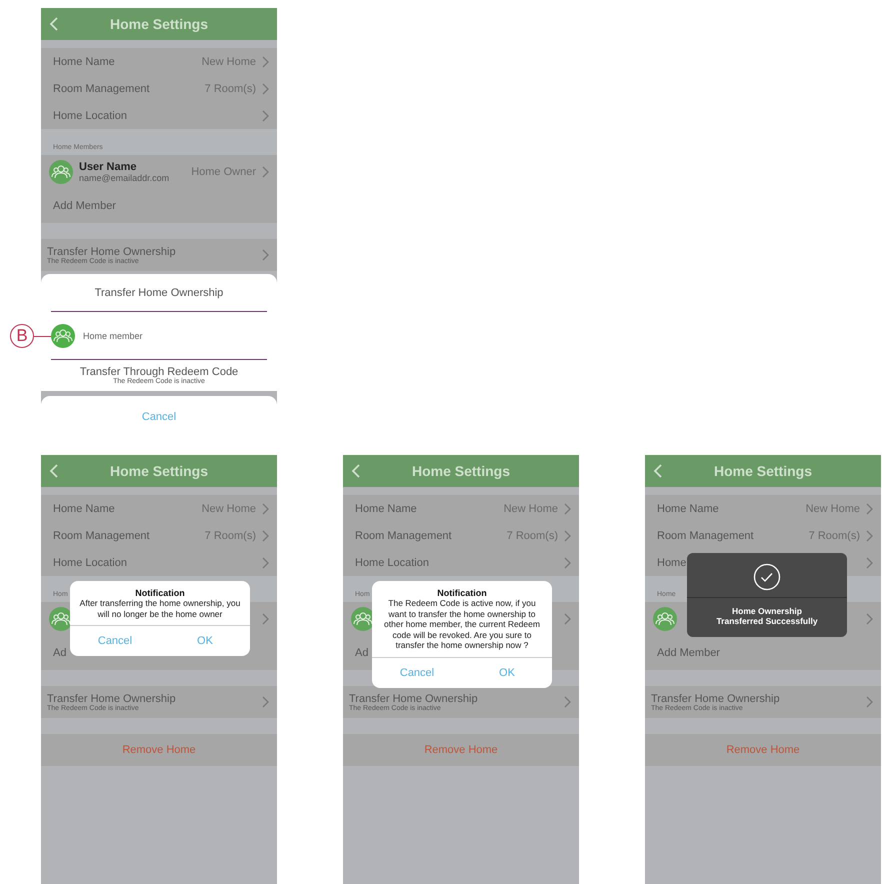  I want to click on member-name: User Name, so click(108, 167).